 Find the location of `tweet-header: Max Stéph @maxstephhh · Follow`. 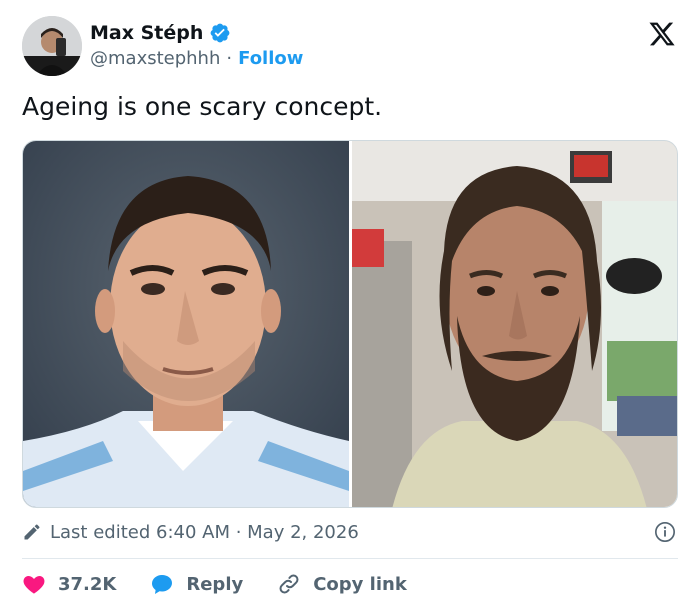

tweet-header: Max Stéph @maxstephhh · Follow is located at coordinates (352, 47).